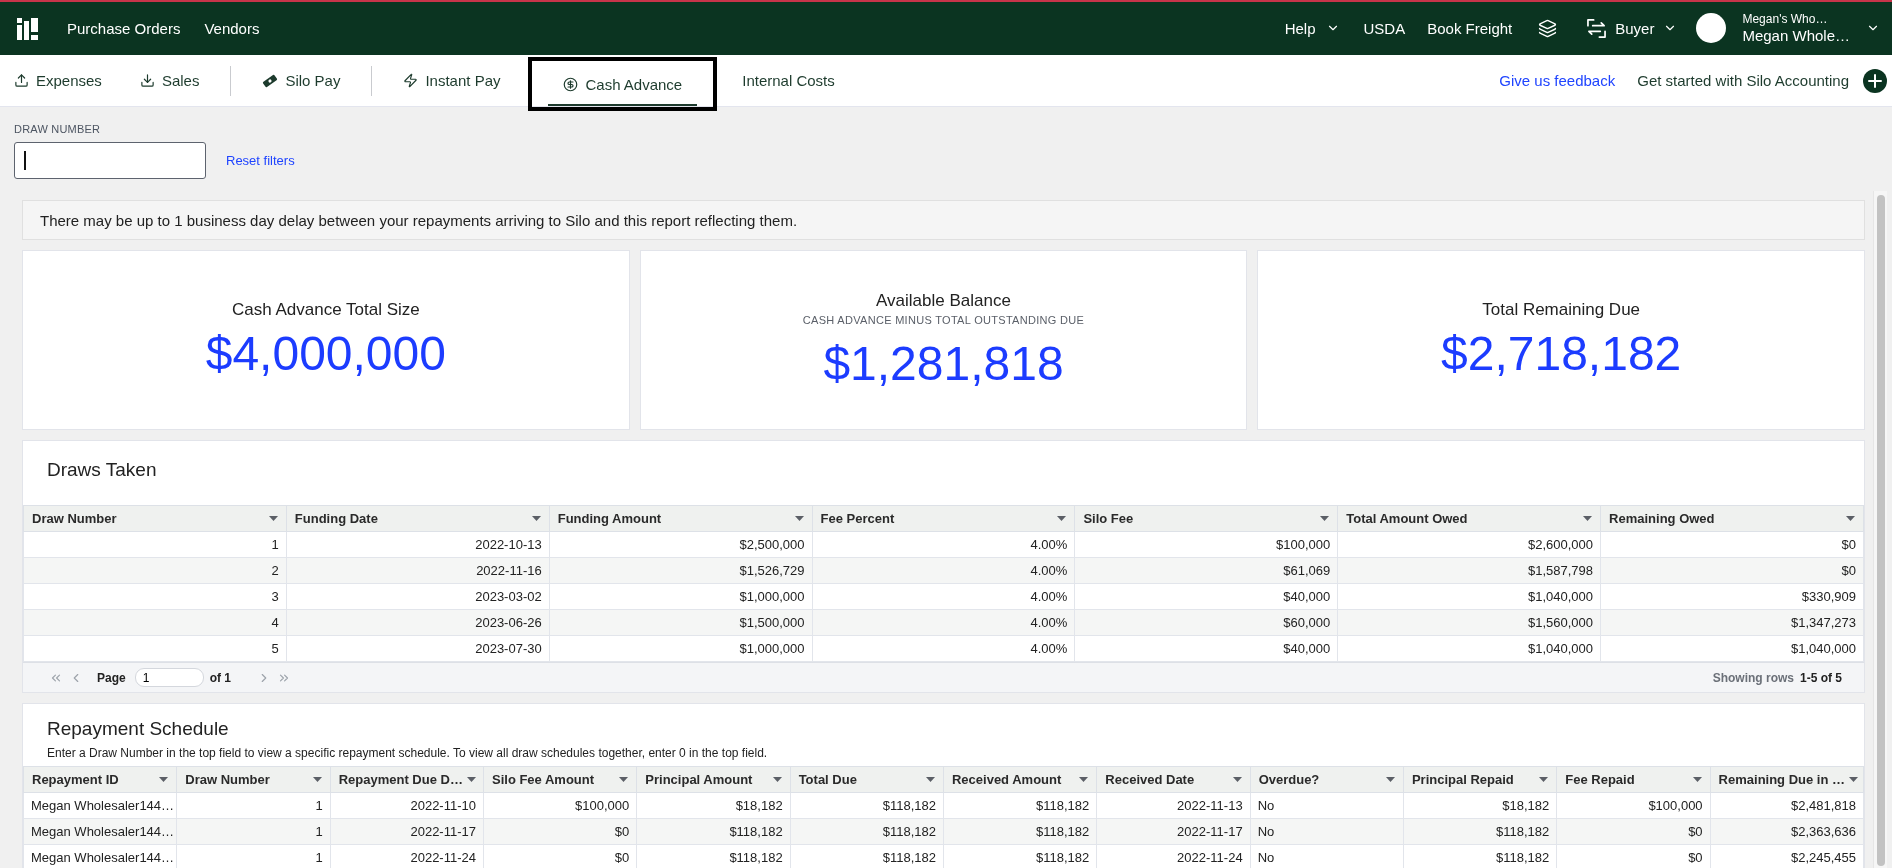 The width and height of the screenshot is (1892, 868). I want to click on scrollbar, so click(1880, 529).